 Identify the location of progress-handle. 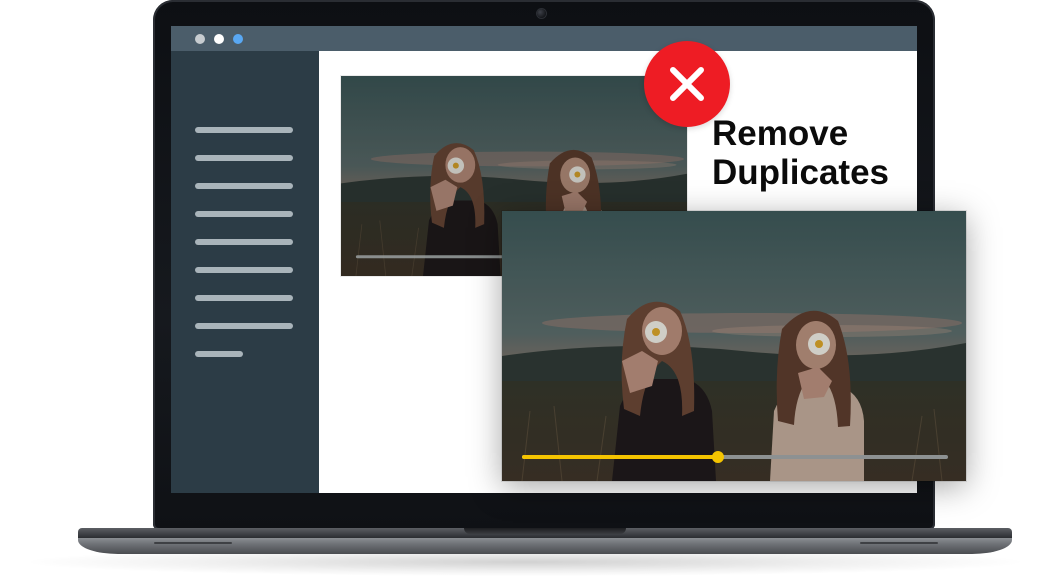
(717, 457).